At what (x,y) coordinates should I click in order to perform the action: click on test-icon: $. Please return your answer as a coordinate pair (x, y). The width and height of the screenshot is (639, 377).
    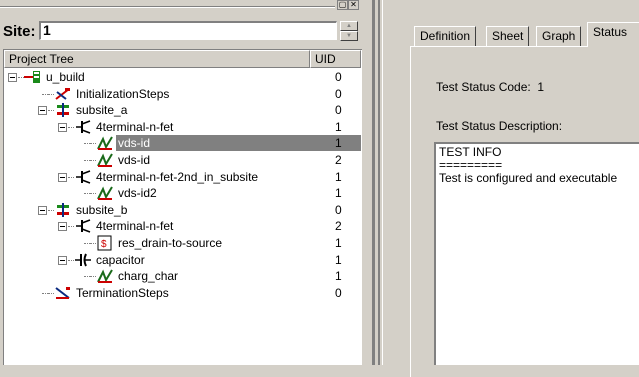
    Looking at the image, I should click on (105, 243).